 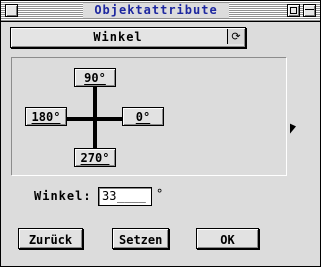 I want to click on back-button: Zurück, so click(x=50, y=238).